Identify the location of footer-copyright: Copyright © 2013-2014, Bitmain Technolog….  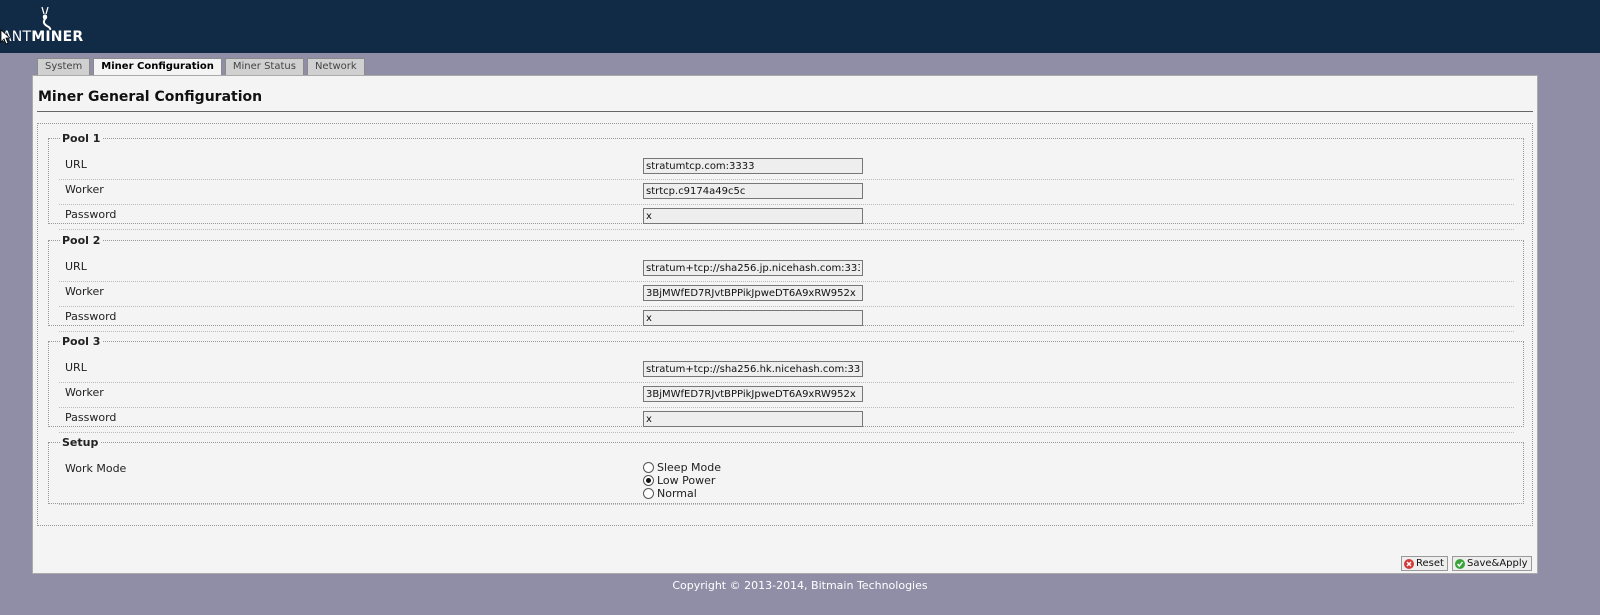
(800, 585).